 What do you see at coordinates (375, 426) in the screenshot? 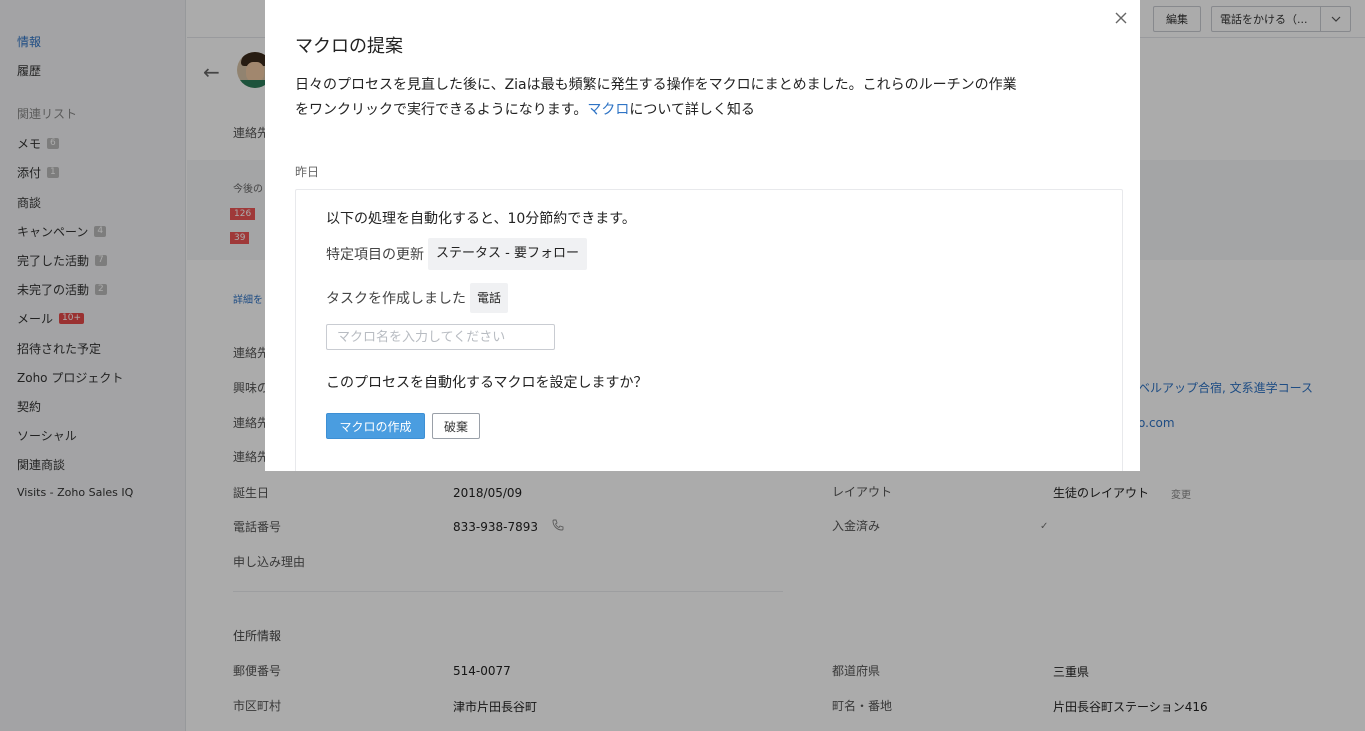
I see `create-macro-button: マクロの作成` at bounding box center [375, 426].